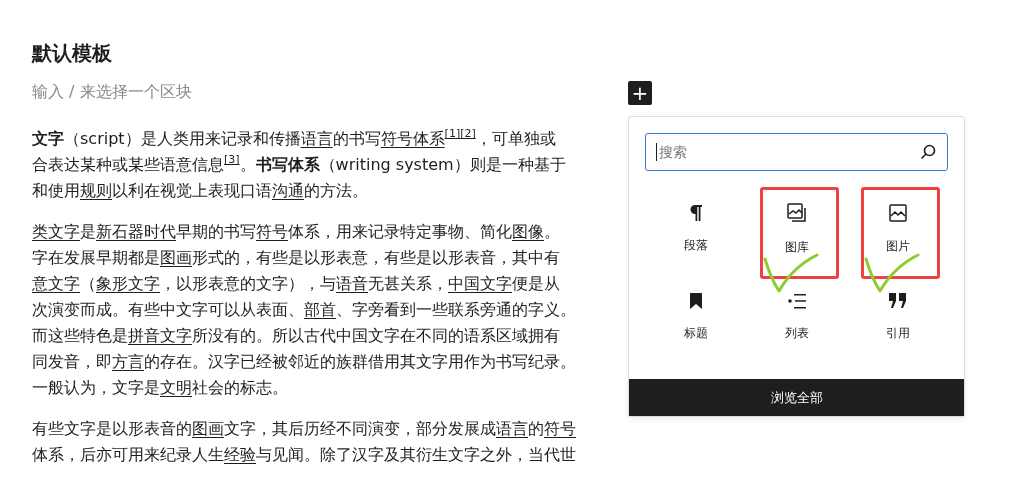  I want to click on text-run: 有些文字是以形表音的, so click(112, 429).